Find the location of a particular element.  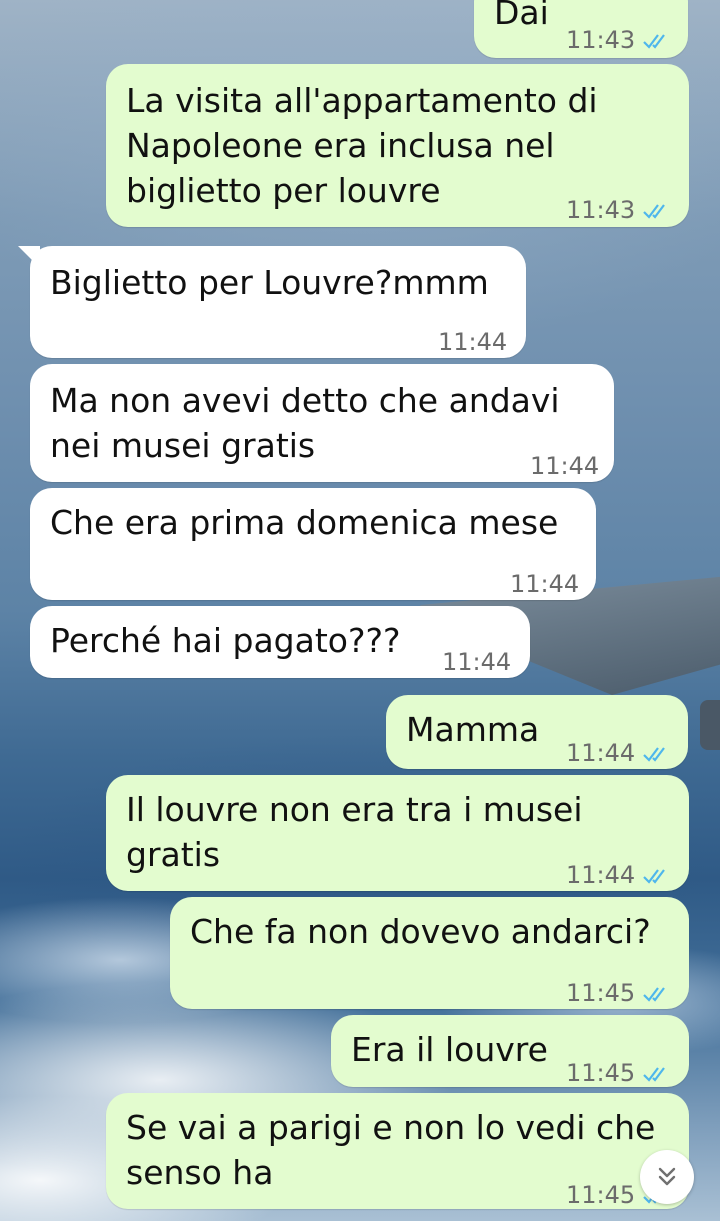

message-text: Perché hai pagato??? is located at coordinates (225, 640).